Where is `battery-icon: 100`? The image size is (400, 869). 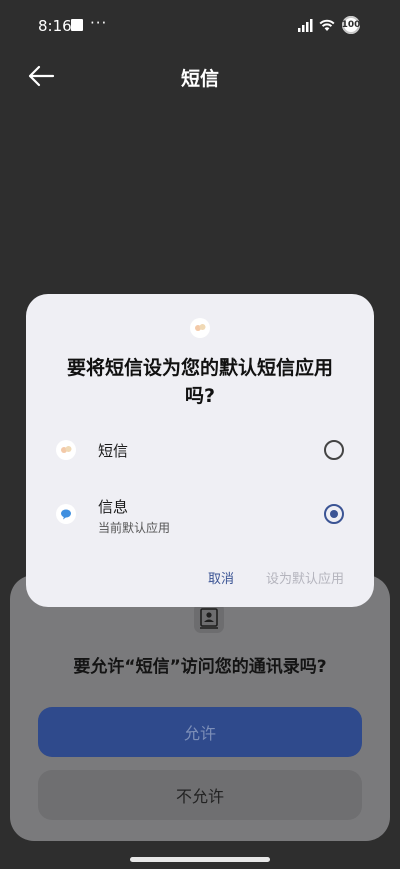
battery-icon: 100 is located at coordinates (351, 25).